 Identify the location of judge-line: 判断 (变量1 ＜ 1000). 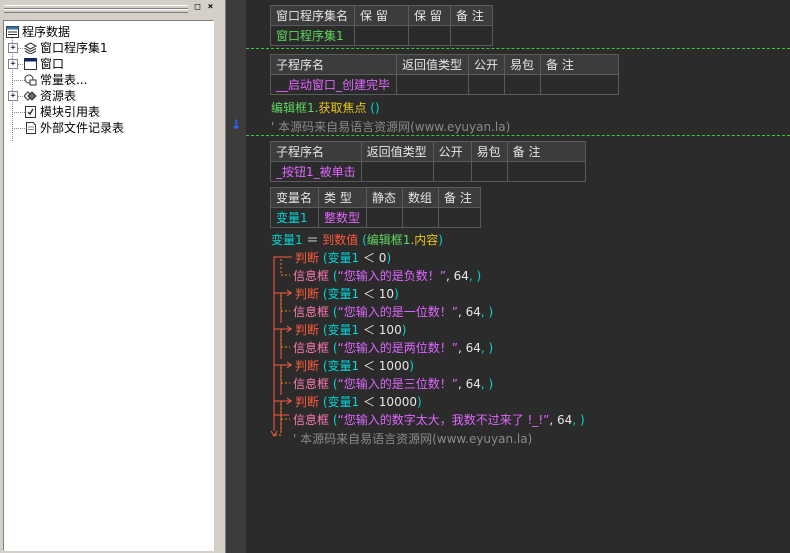
(354, 365).